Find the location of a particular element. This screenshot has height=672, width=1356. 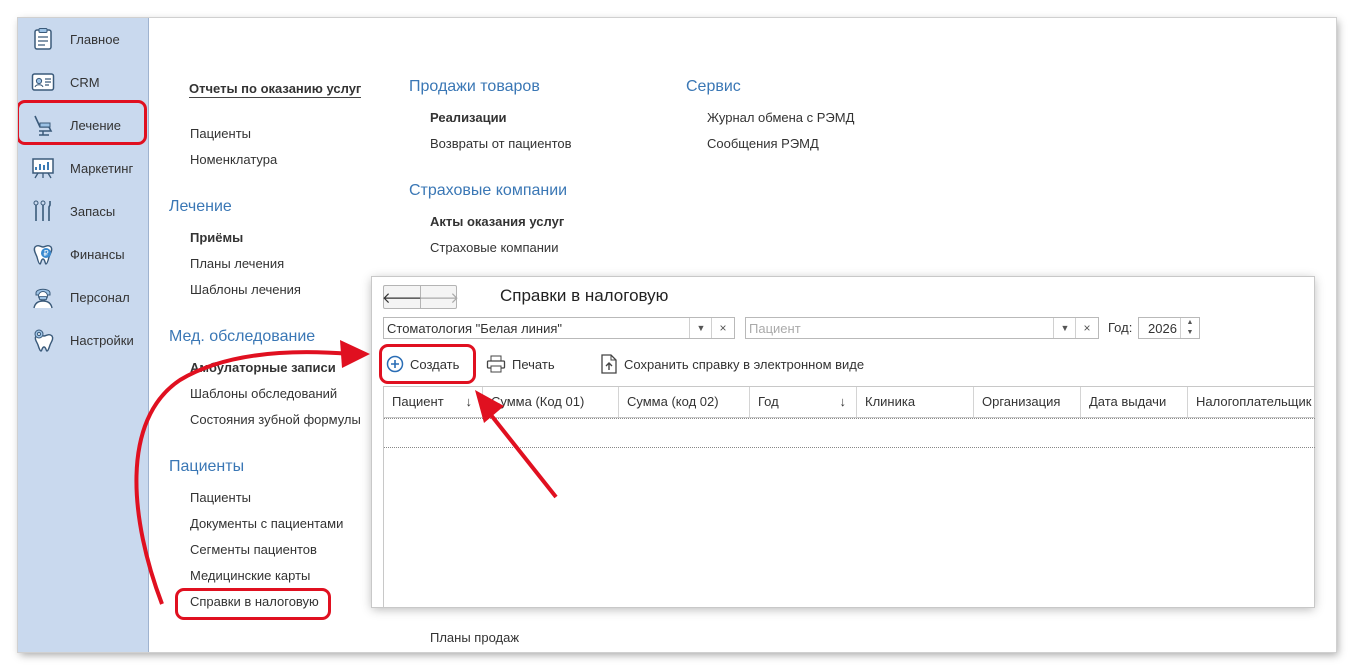

column-header-label: Организация is located at coordinates (1021, 401).